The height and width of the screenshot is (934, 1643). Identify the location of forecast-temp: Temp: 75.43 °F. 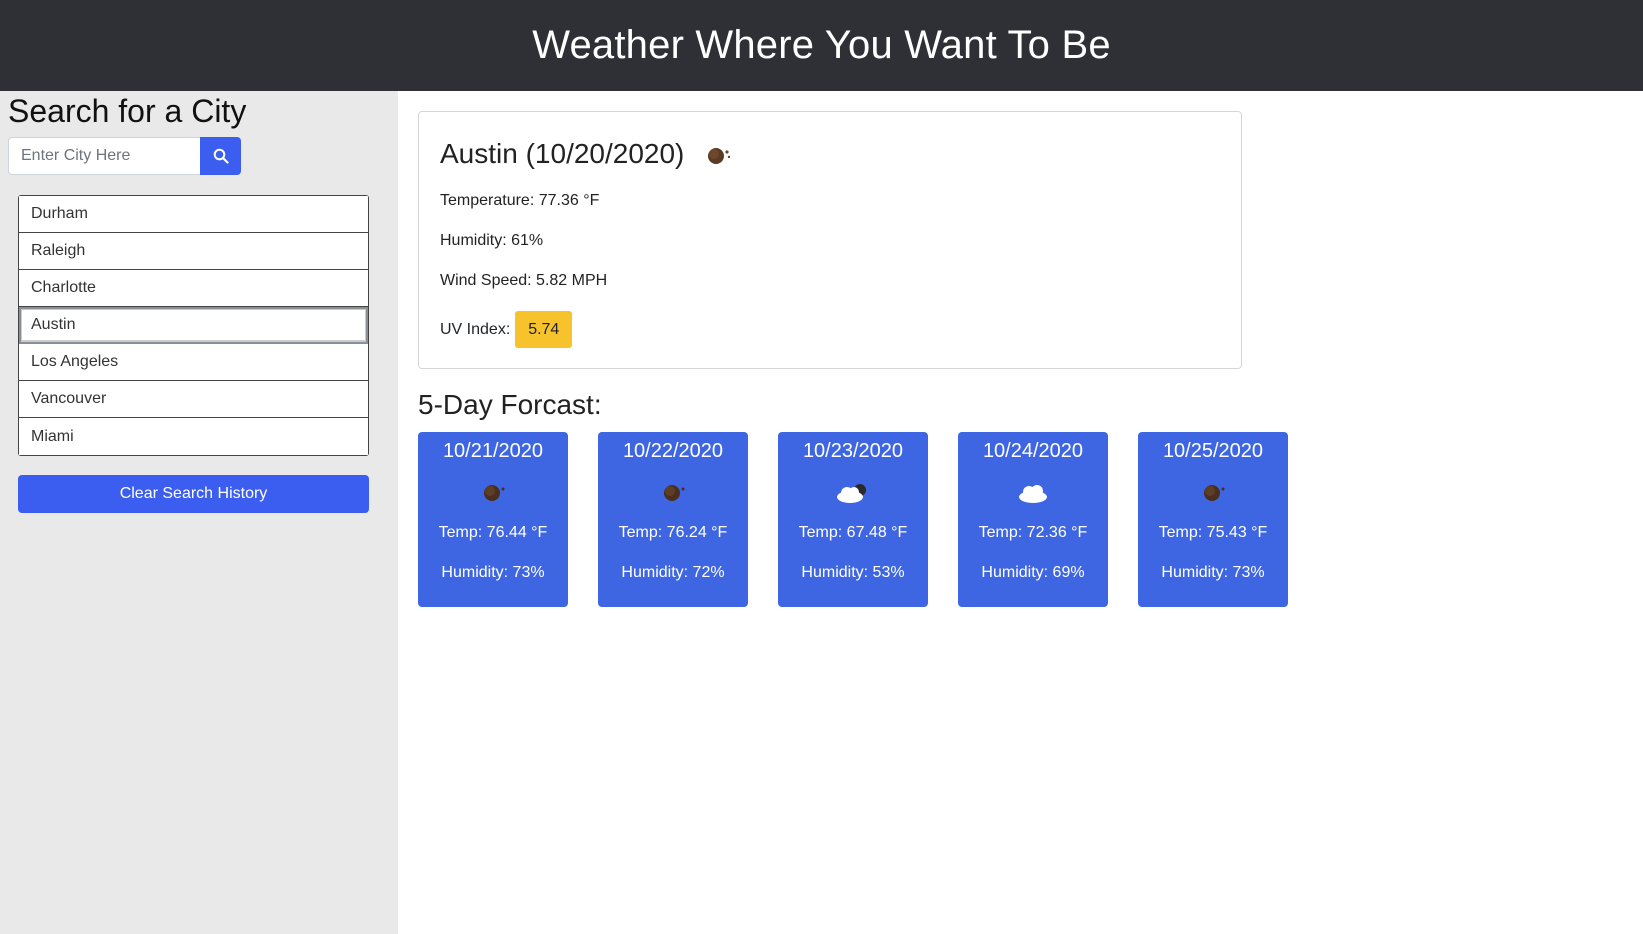
(1213, 532).